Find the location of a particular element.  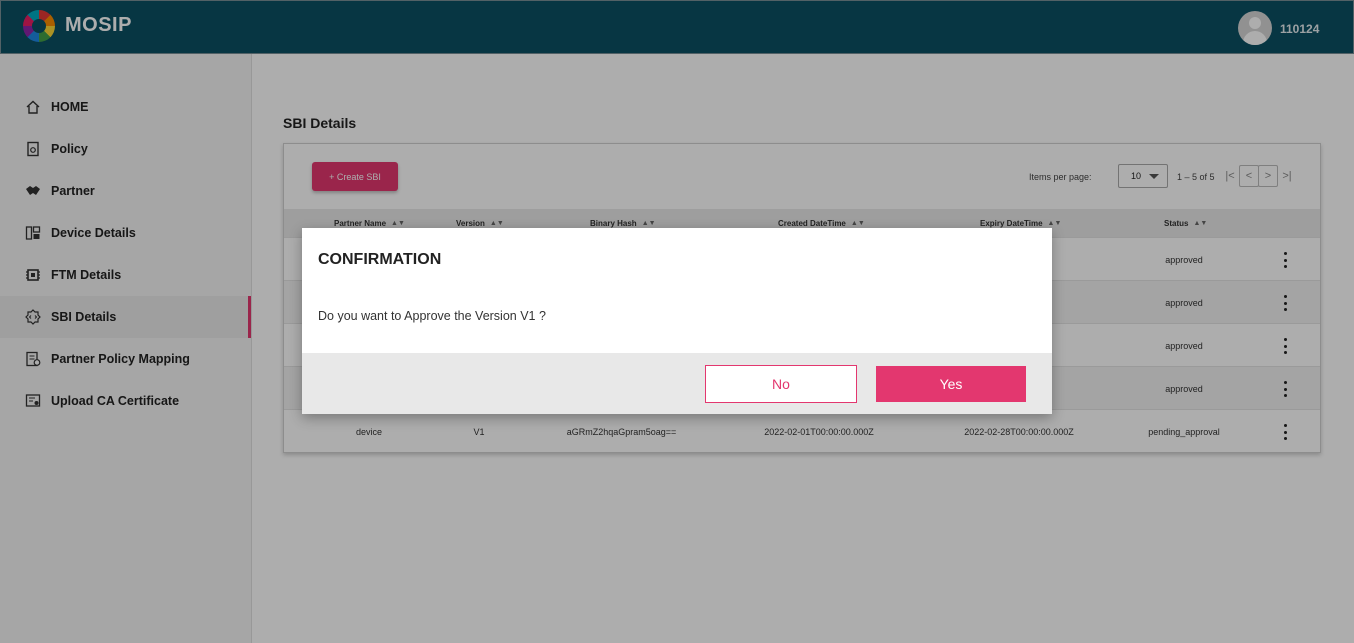

dialog-message: Do you want to Approve the Version V1 ? is located at coordinates (432, 316).